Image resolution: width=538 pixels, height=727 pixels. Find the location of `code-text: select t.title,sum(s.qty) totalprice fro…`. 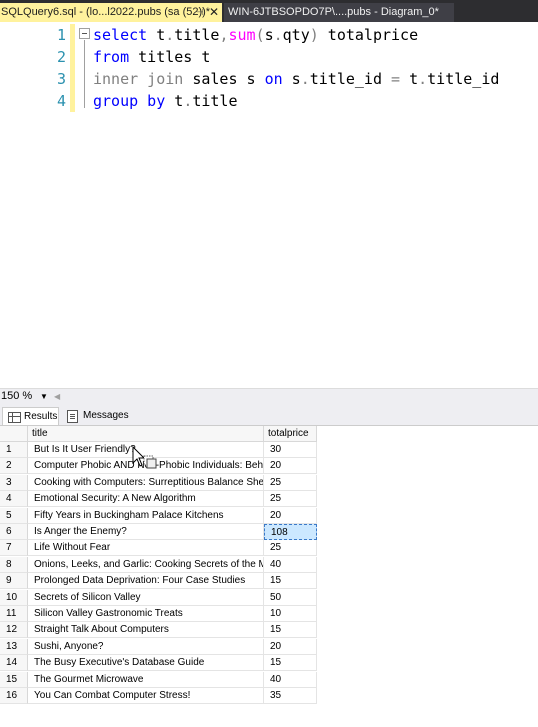

code-text: select t.title,sum(s.qty) totalprice fro… is located at coordinates (296, 68).